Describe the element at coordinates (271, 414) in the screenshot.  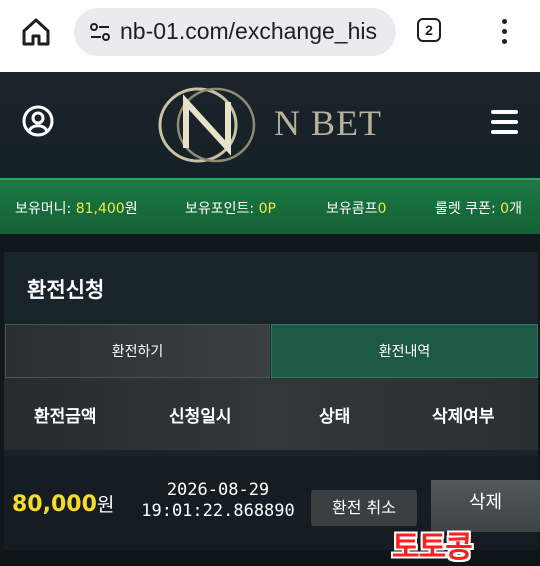
I see `table-header: 환전금액 신청일시 상태 삭제여부` at that location.